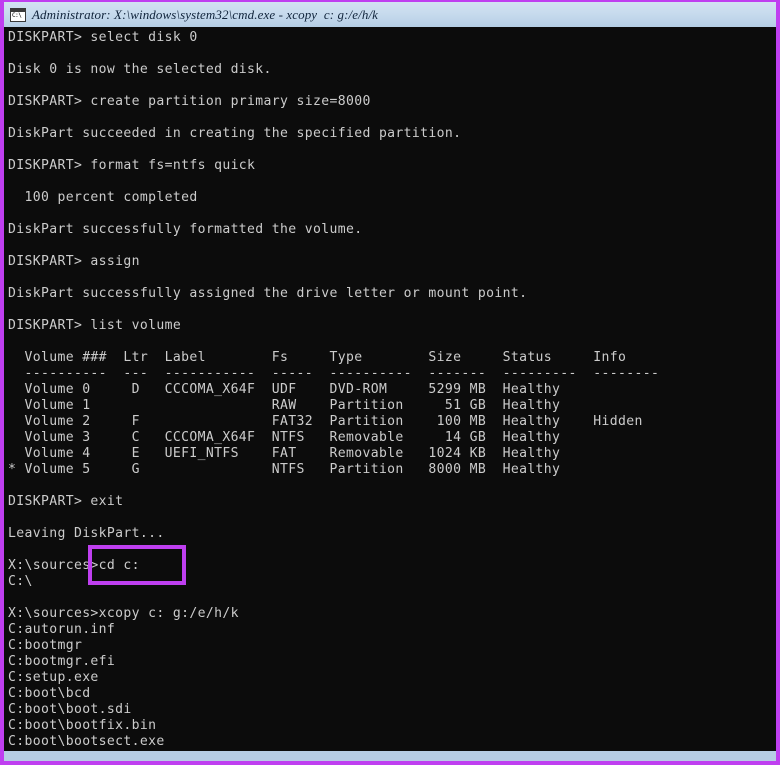  What do you see at coordinates (140, 69) in the screenshot?
I see `console-line: Disk 0 is now the selected disk.` at bounding box center [140, 69].